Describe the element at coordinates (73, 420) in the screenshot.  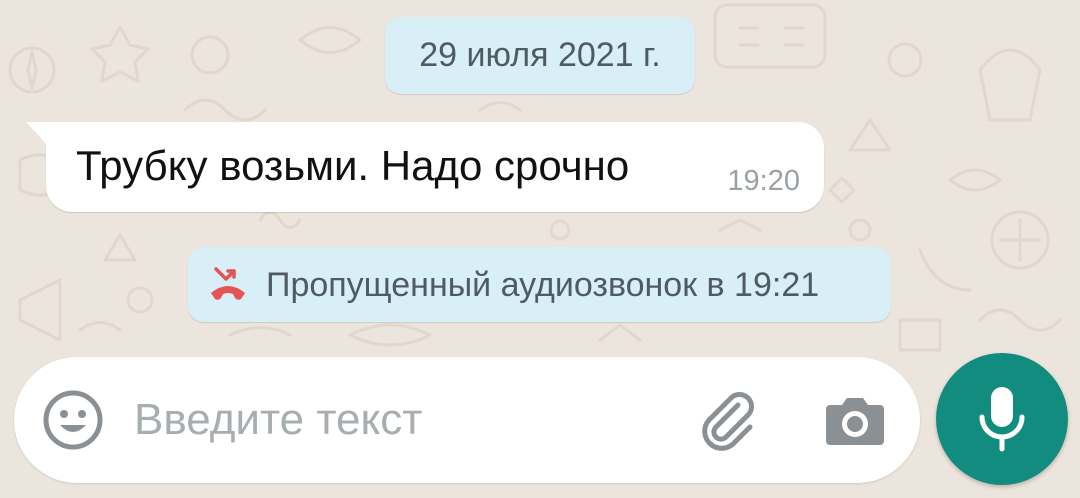
I see `emoji-icon` at that location.